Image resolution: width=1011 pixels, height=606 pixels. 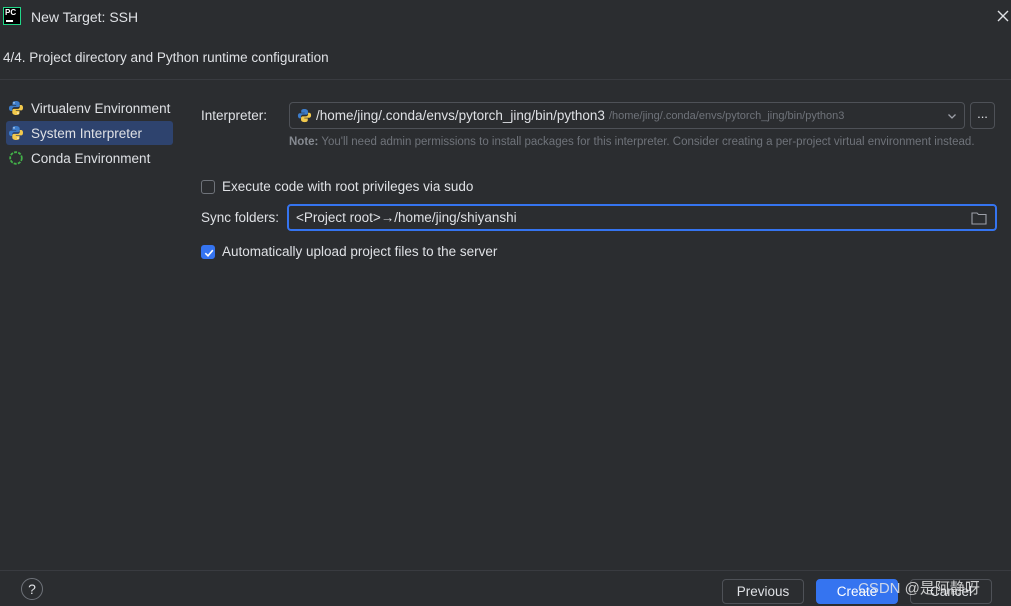 What do you see at coordinates (642, 217) in the screenshot?
I see `sync-folders-field: <Project root>→/home/jing/shiyanshi` at bounding box center [642, 217].